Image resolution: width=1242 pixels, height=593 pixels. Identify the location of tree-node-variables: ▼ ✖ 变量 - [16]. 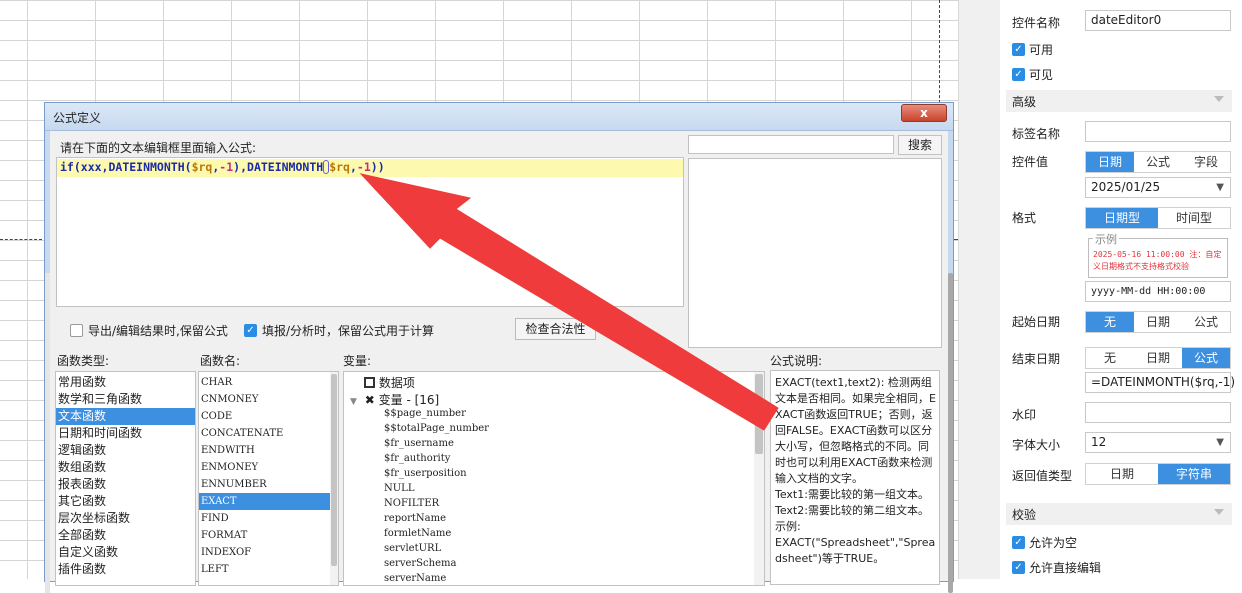
(394, 399).